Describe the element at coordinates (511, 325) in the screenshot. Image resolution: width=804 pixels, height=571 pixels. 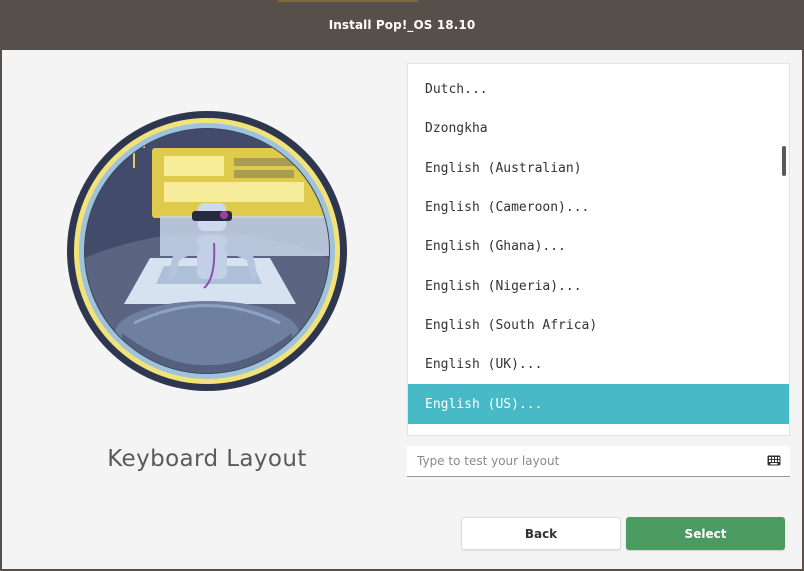
I see `list-item-label: English (South Africa)` at that location.